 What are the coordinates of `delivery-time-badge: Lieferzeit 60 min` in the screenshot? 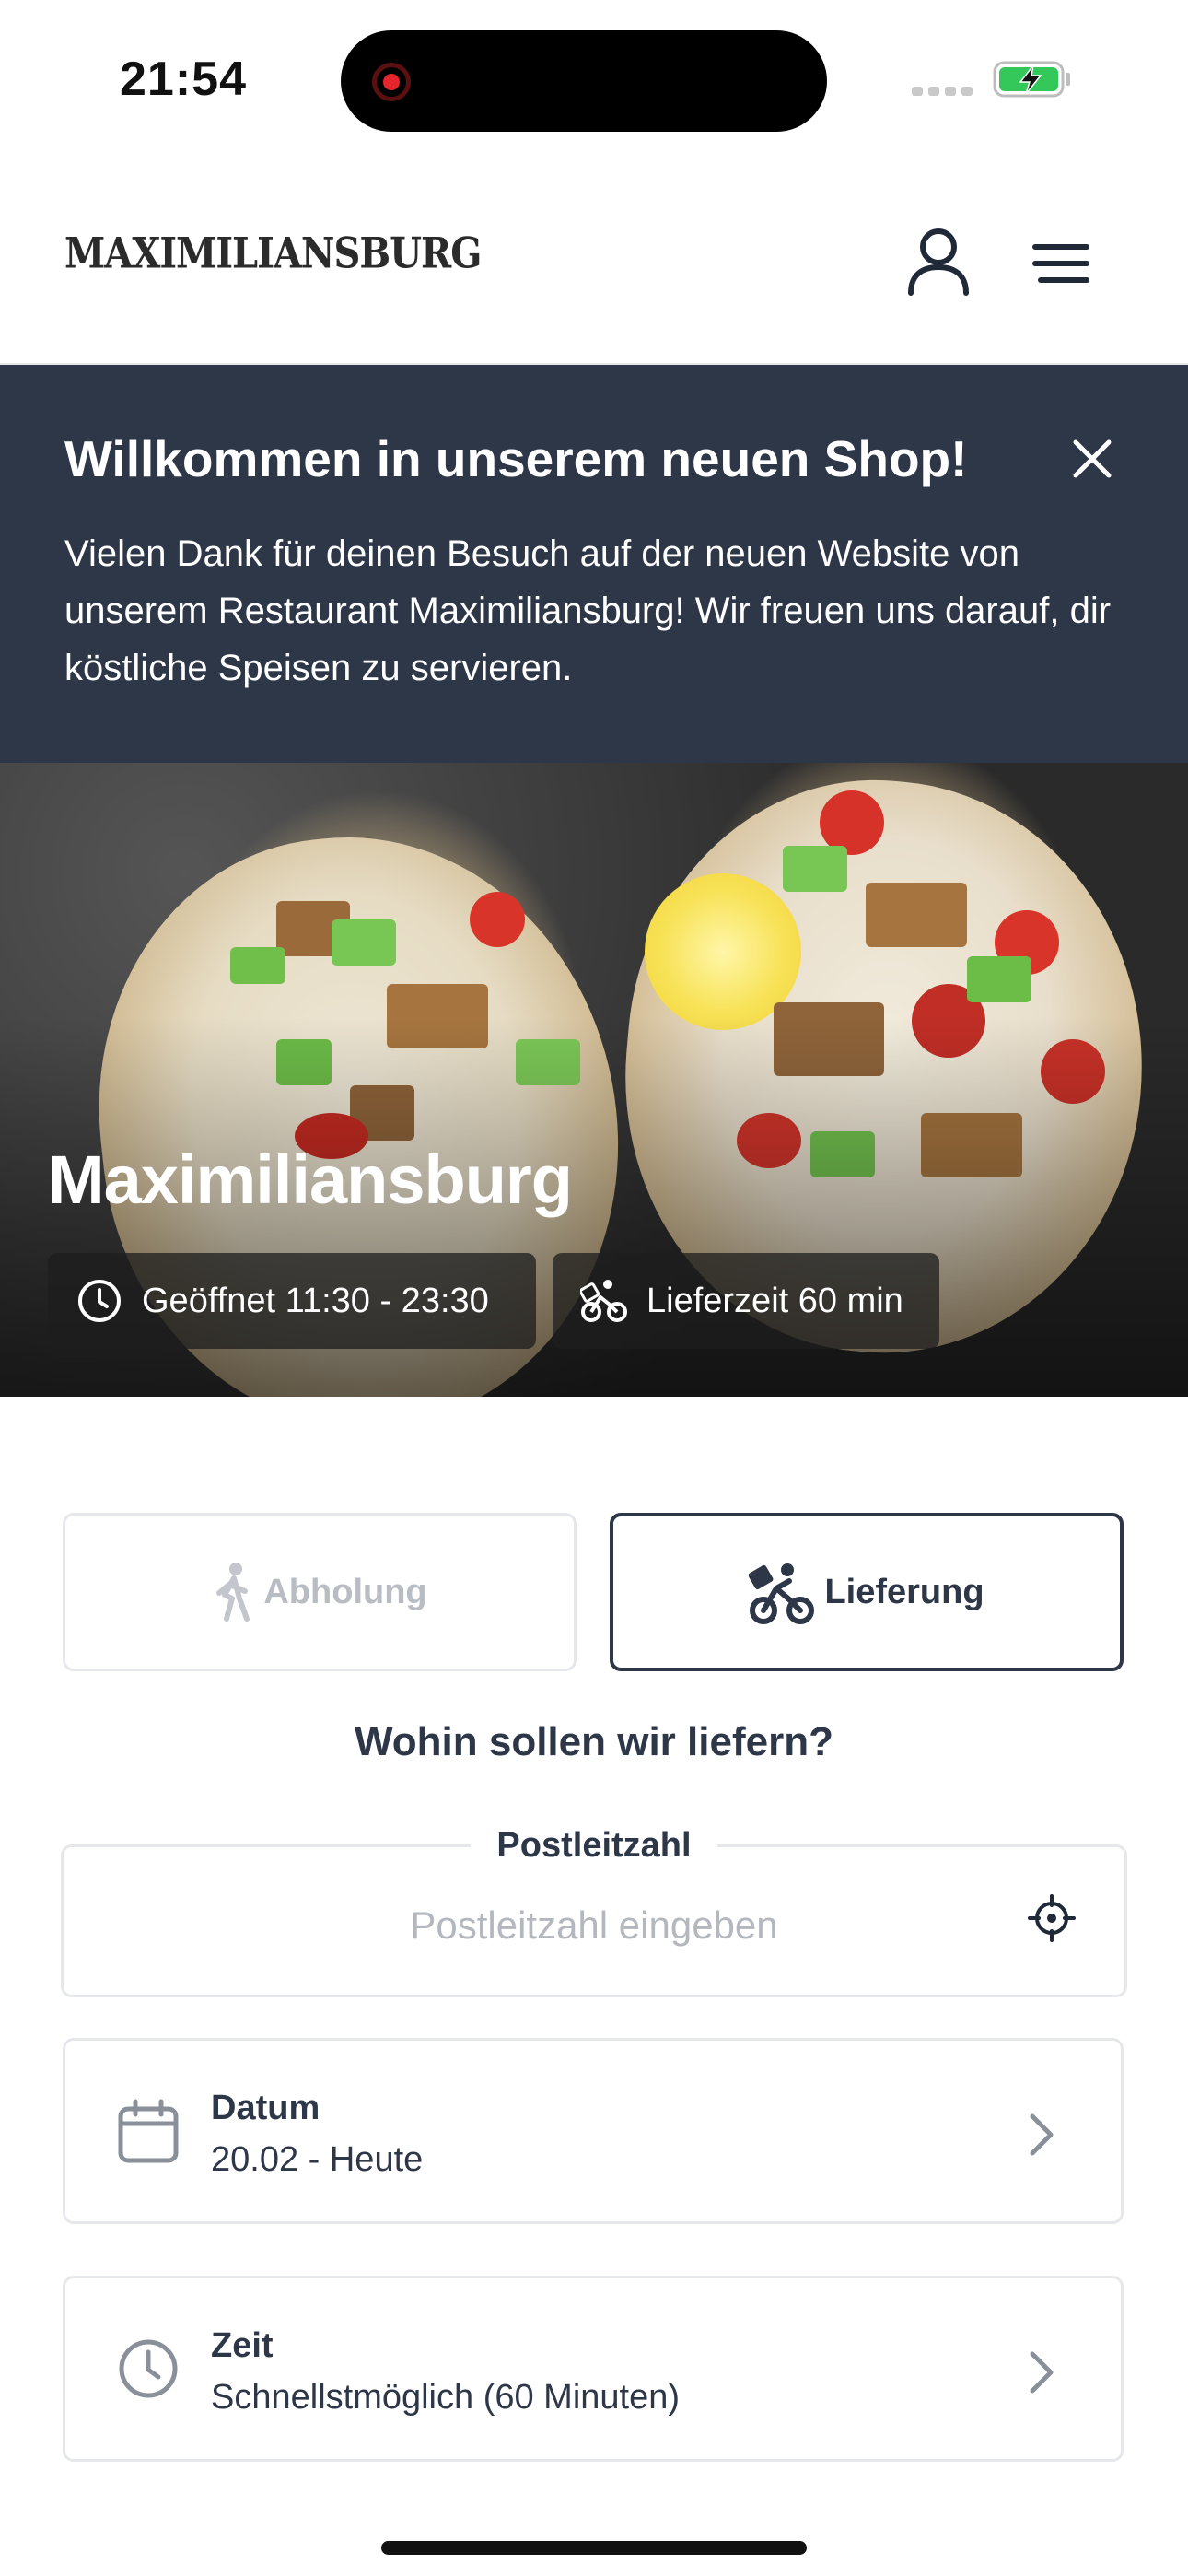 It's located at (746, 1301).